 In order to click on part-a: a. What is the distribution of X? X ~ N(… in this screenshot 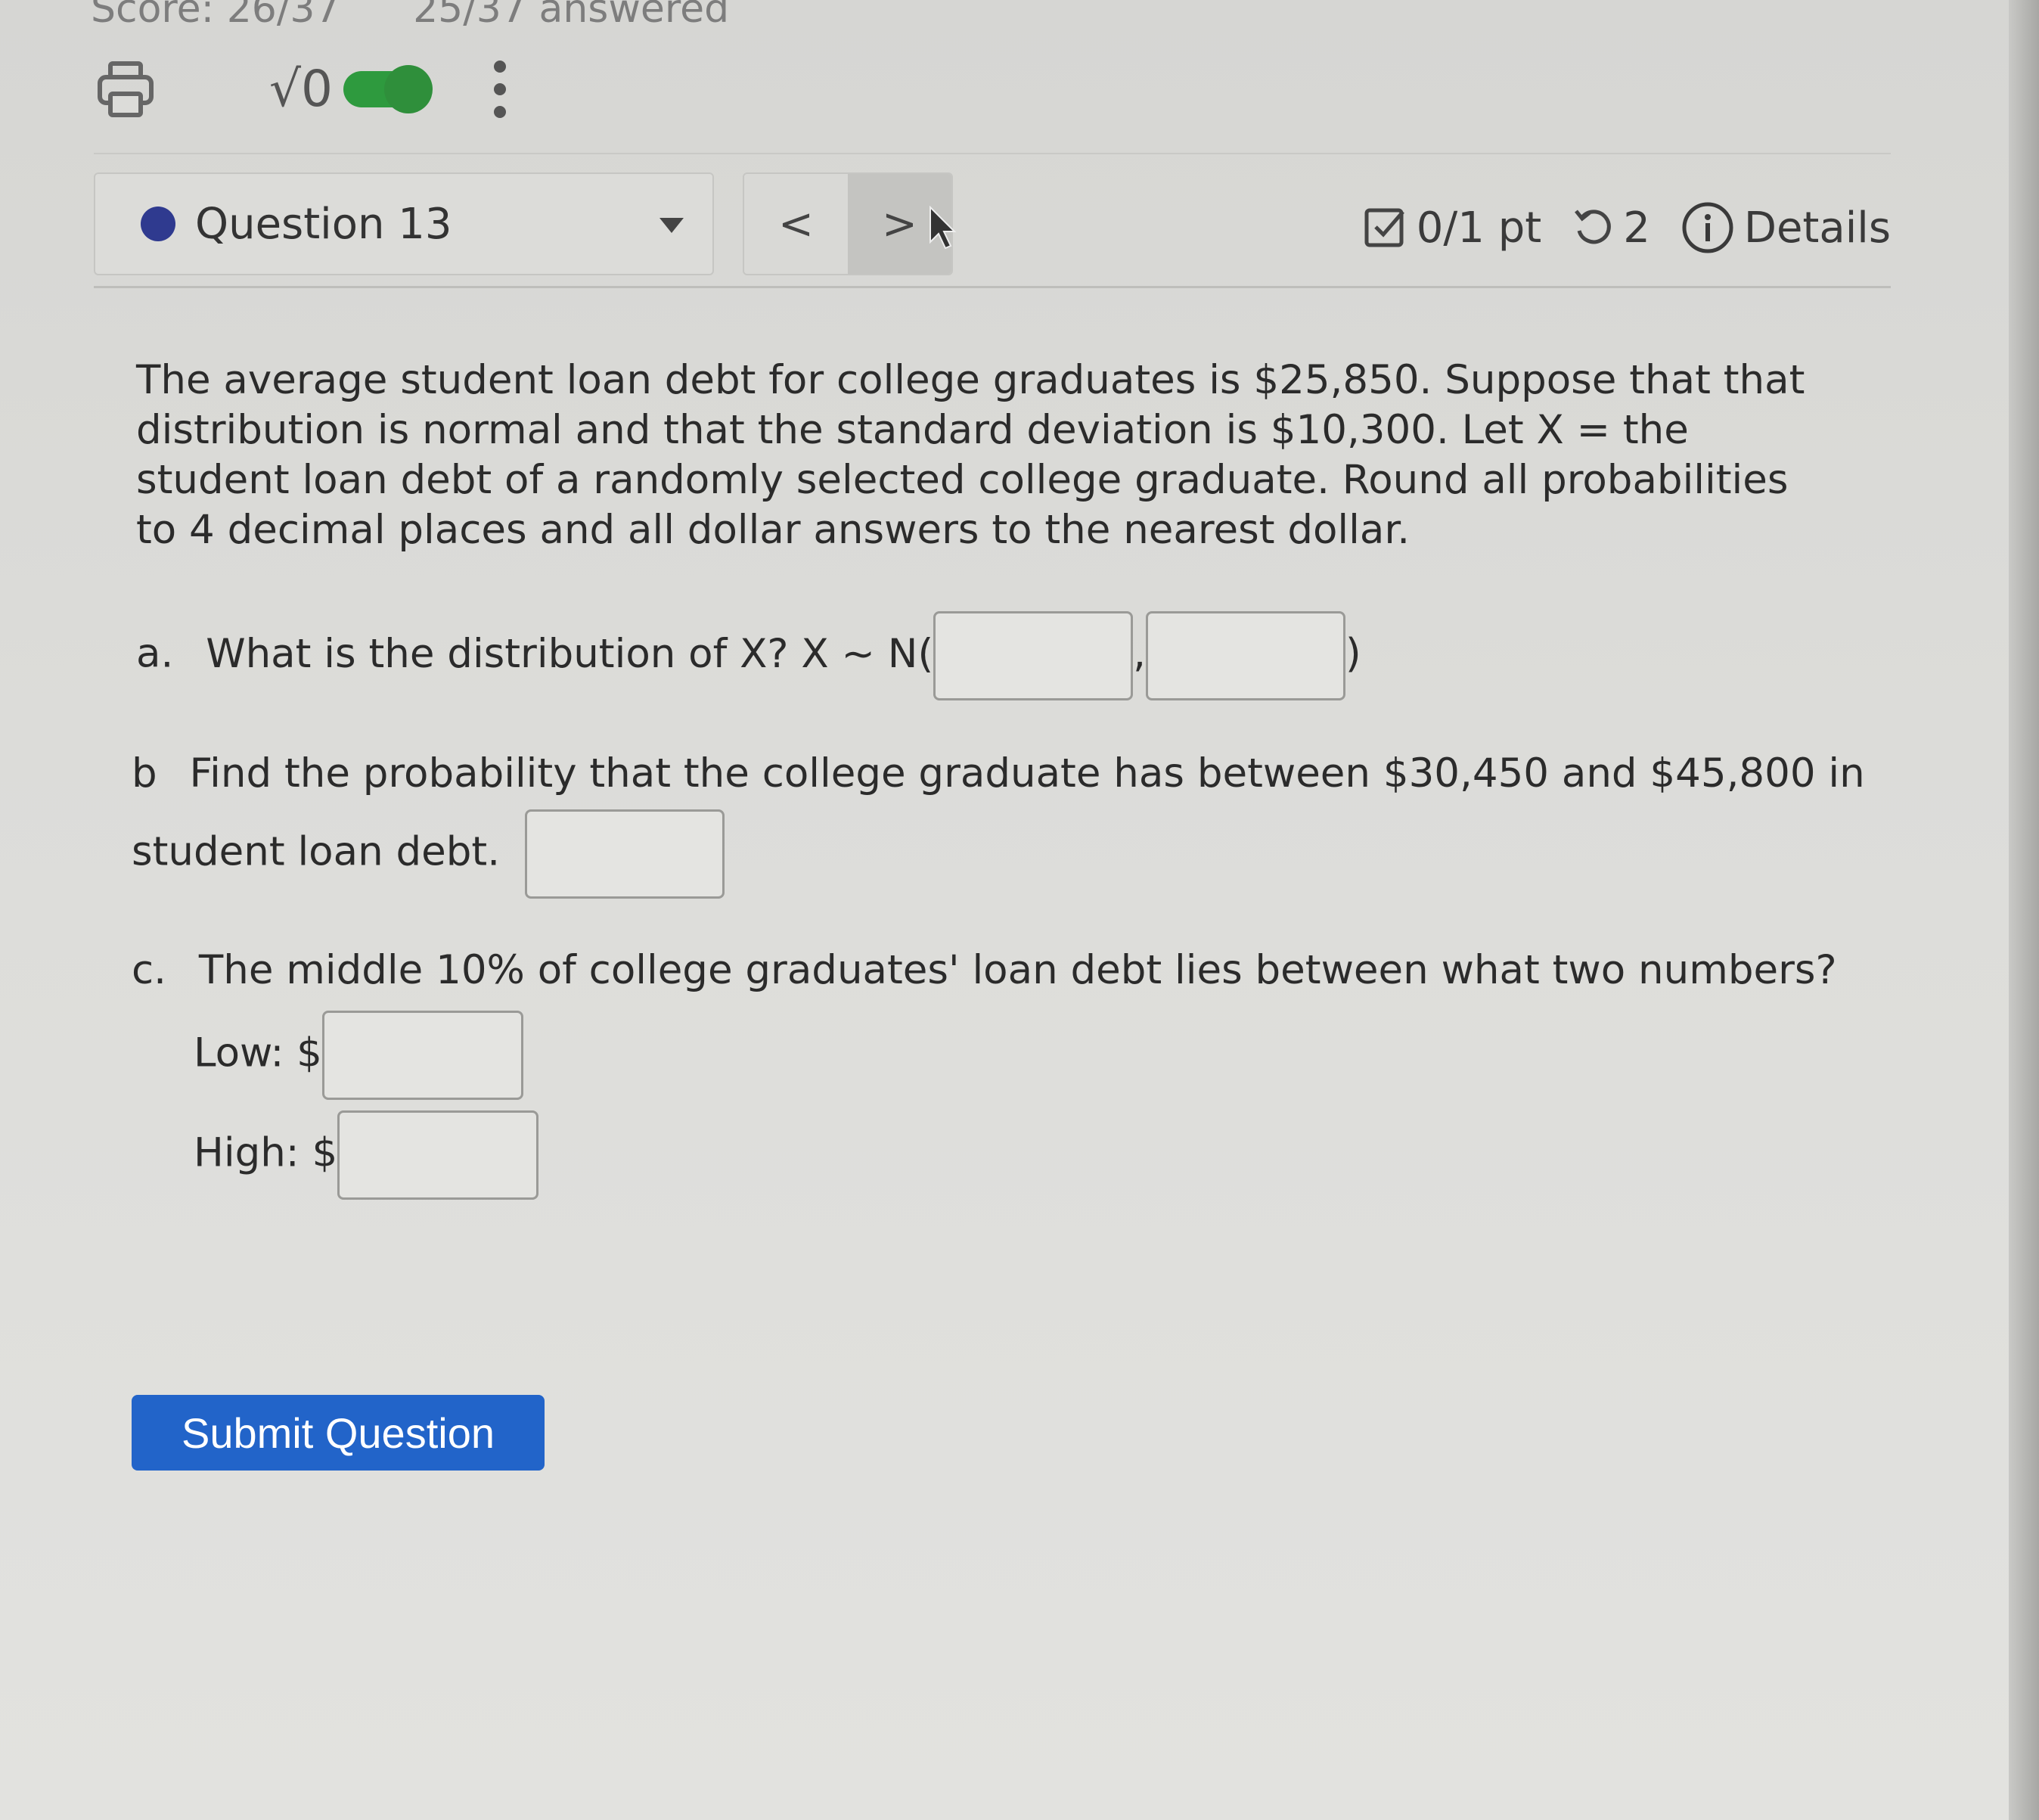, I will do `click(748, 655)`.